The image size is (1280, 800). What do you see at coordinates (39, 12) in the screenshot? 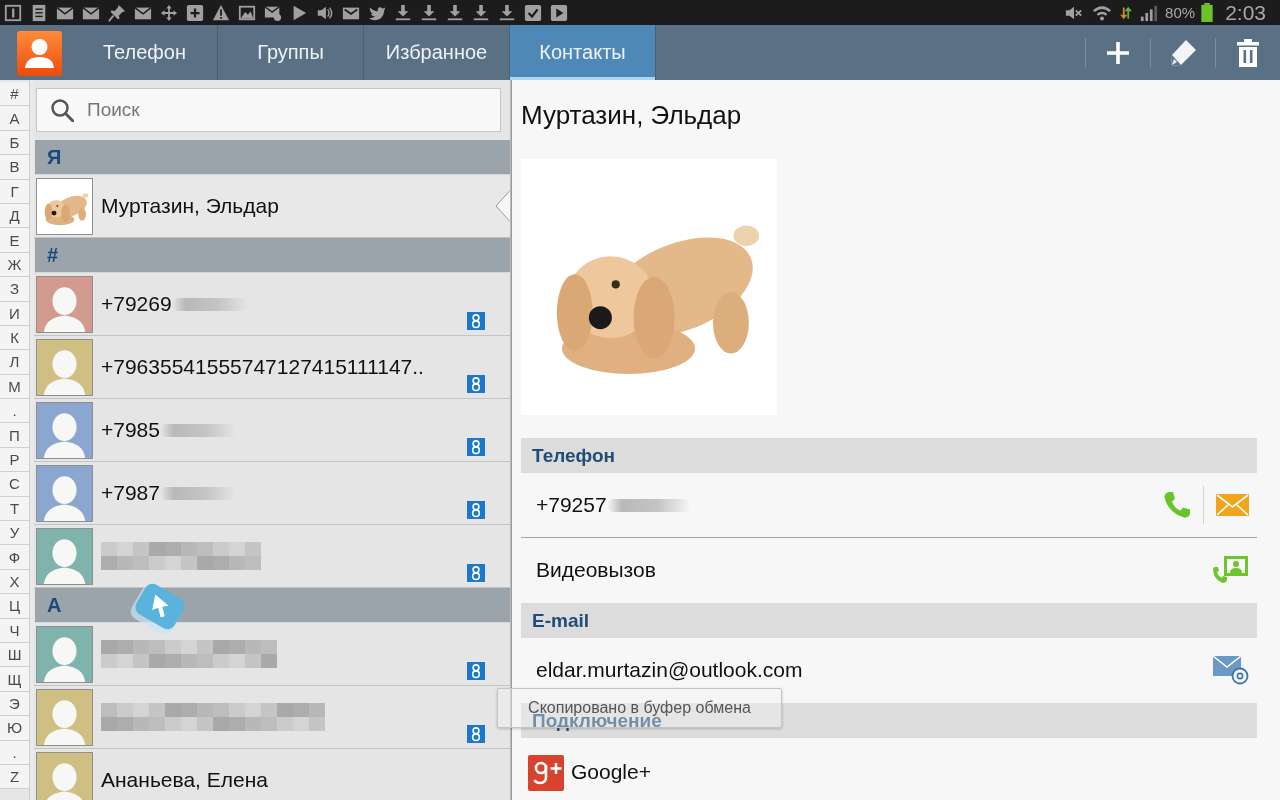
I see `document-icon` at bounding box center [39, 12].